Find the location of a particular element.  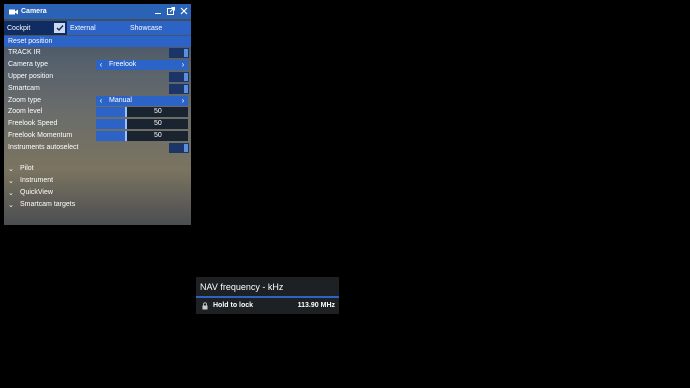

tab-label: External is located at coordinates (83, 28).